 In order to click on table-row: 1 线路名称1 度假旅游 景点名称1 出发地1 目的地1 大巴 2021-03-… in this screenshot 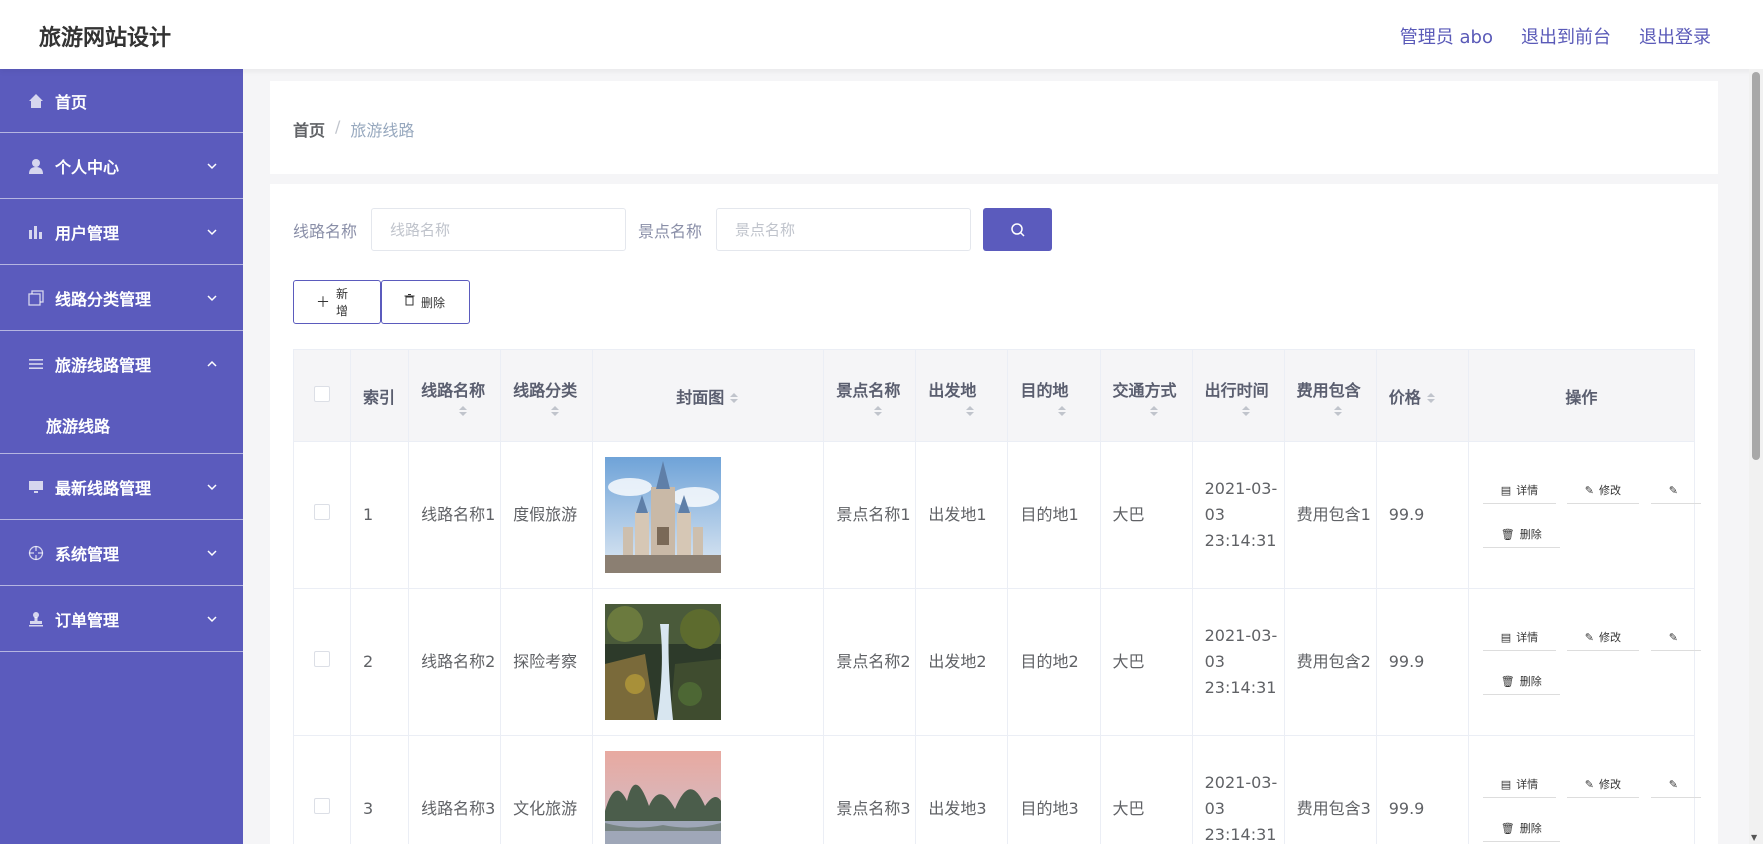, I will do `click(996, 515)`.